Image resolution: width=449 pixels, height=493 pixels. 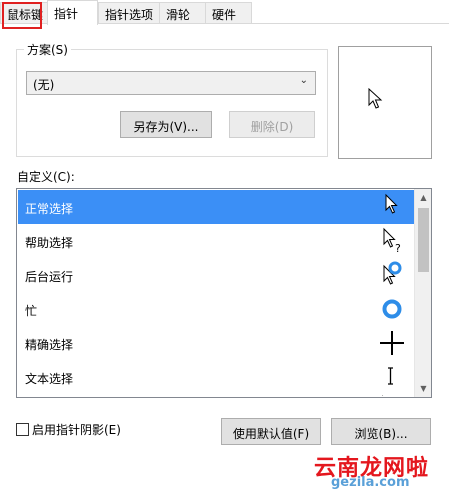 I want to click on red-highlight-frame, so click(x=22, y=15).